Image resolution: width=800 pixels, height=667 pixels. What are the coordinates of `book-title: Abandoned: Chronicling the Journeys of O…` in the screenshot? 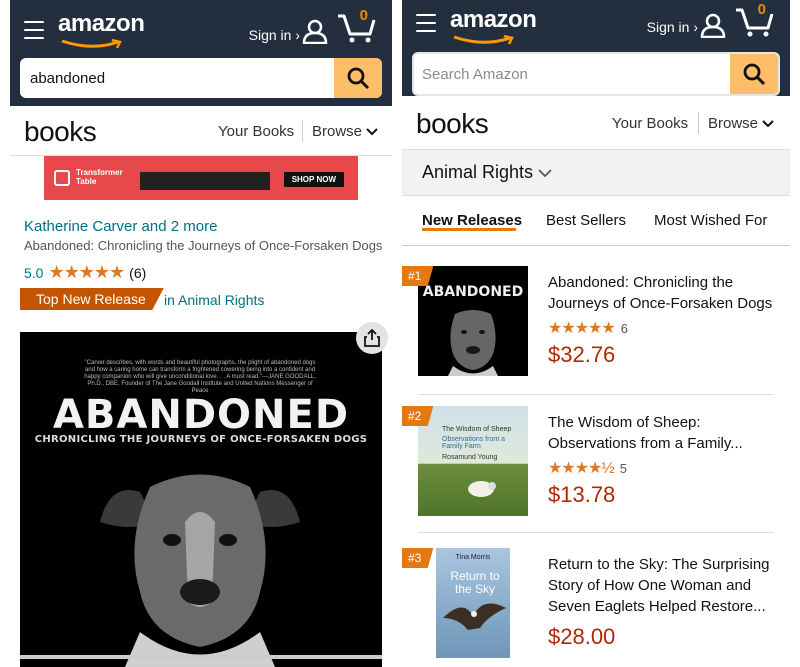 It's located at (203, 245).